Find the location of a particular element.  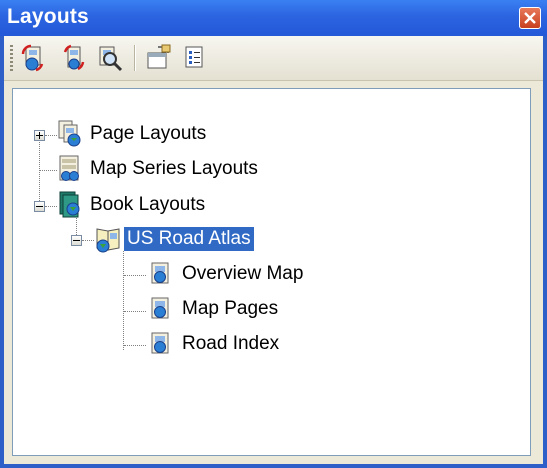

tree-item-overview-map: Overview Map is located at coordinates (257, 275).